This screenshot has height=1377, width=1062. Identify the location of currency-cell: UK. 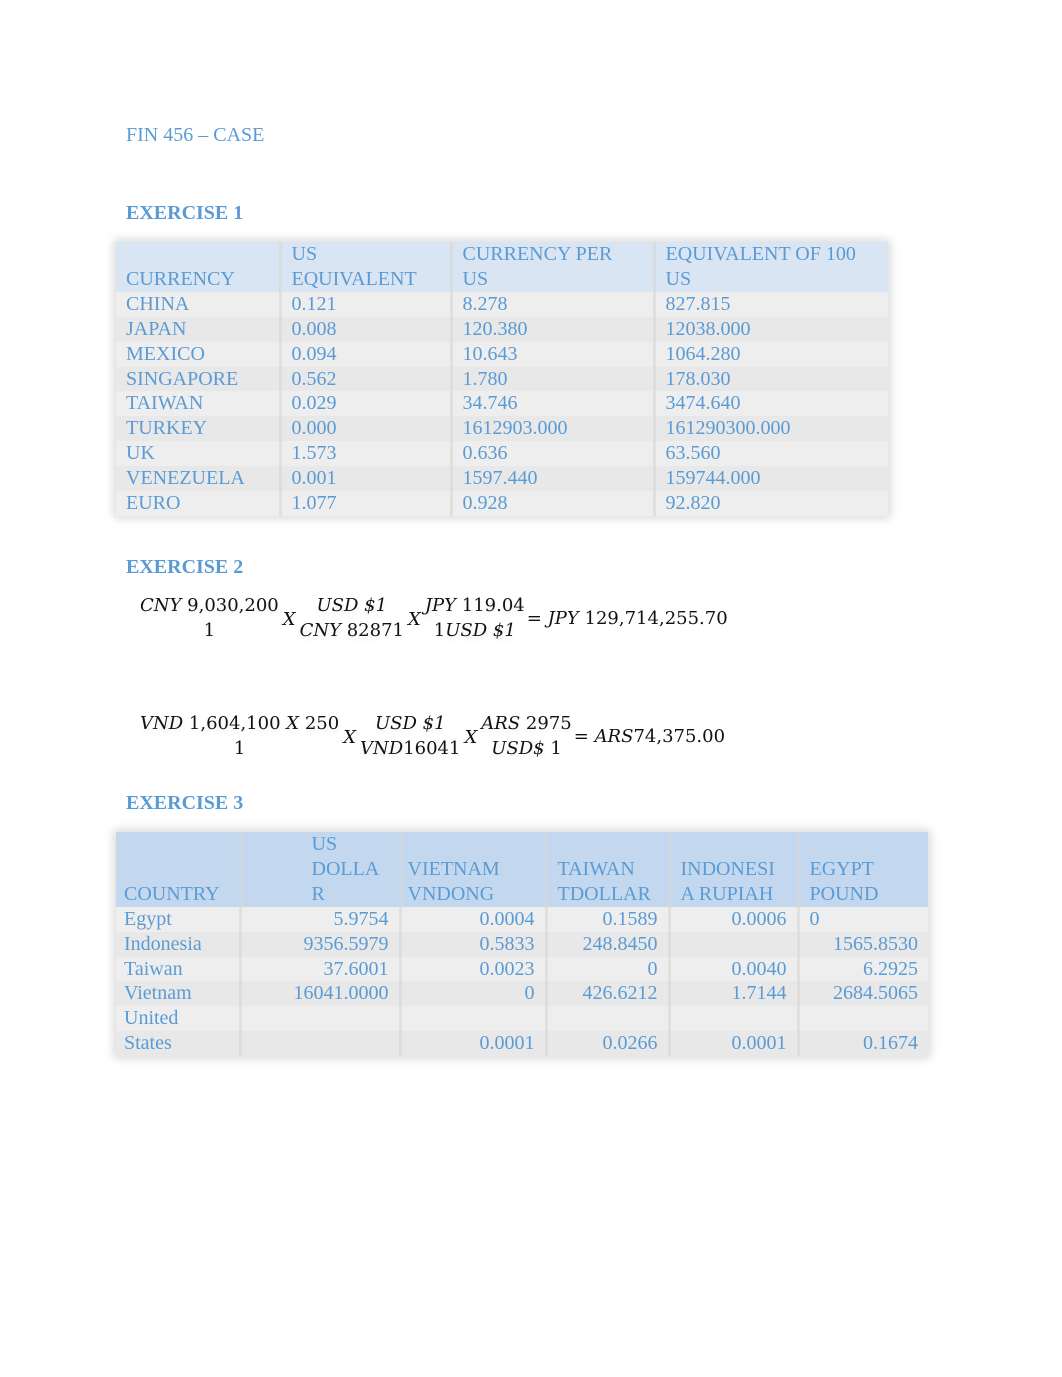
(199, 454).